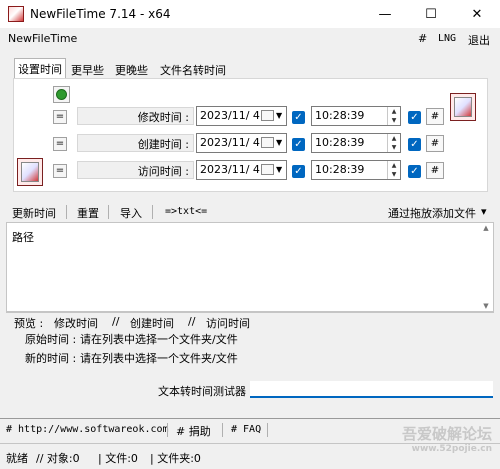 Image resolution: width=500 pixels, height=469 pixels. I want to click on accessed-hash-button: #, so click(435, 170).